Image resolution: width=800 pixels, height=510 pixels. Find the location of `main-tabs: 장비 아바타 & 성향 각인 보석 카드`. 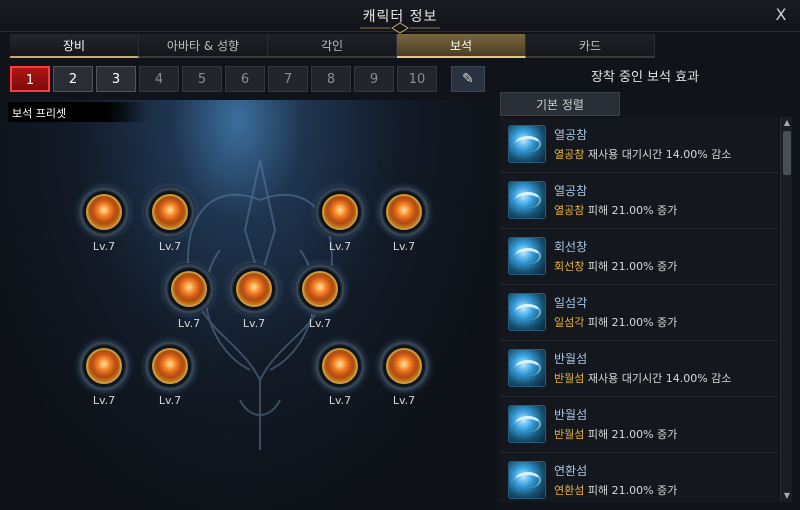

main-tabs: 장비 아바타 & 성향 각인 보석 카드 is located at coordinates (332, 46).